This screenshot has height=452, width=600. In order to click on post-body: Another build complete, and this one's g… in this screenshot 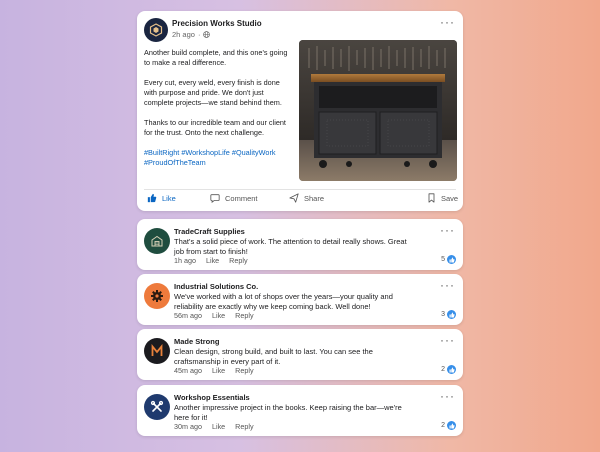, I will do `click(219, 113)`.